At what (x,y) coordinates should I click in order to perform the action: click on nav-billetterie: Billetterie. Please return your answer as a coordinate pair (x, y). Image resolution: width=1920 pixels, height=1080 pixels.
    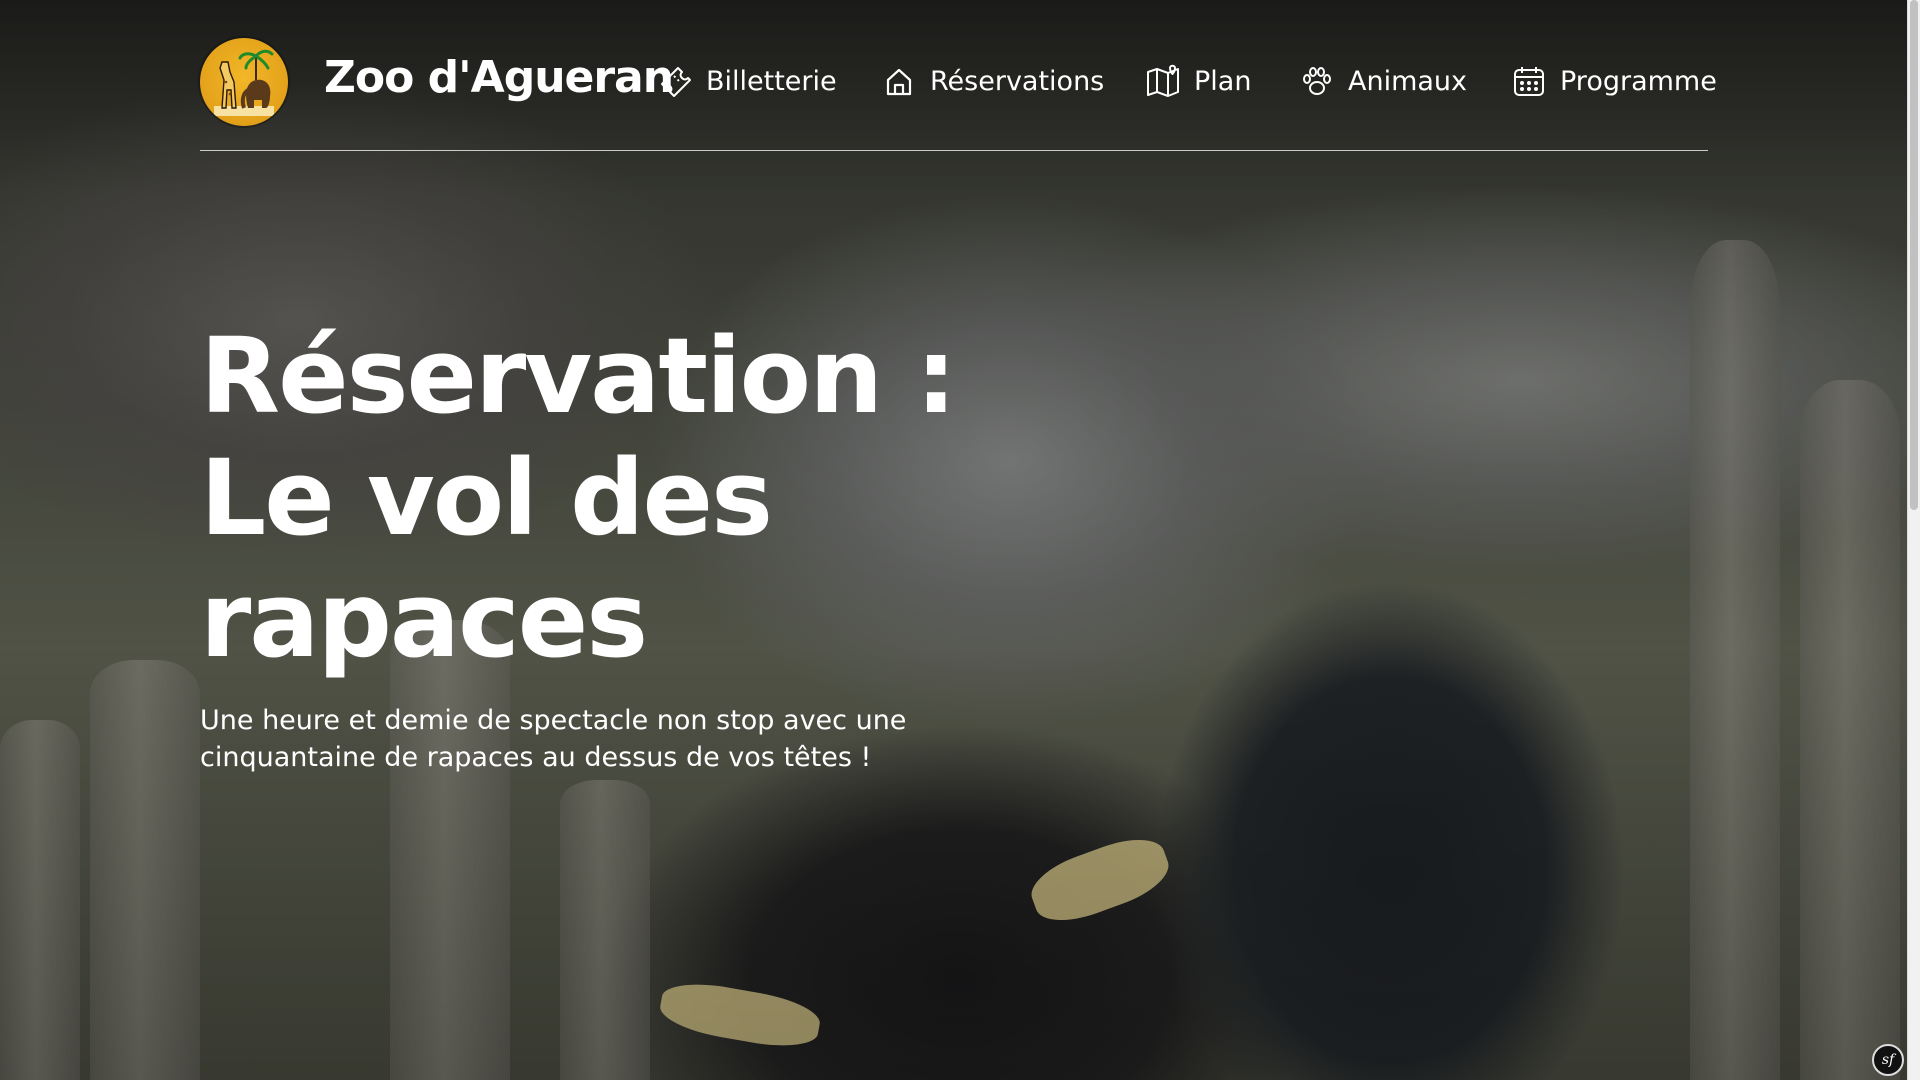
    Looking at the image, I should click on (746, 81).